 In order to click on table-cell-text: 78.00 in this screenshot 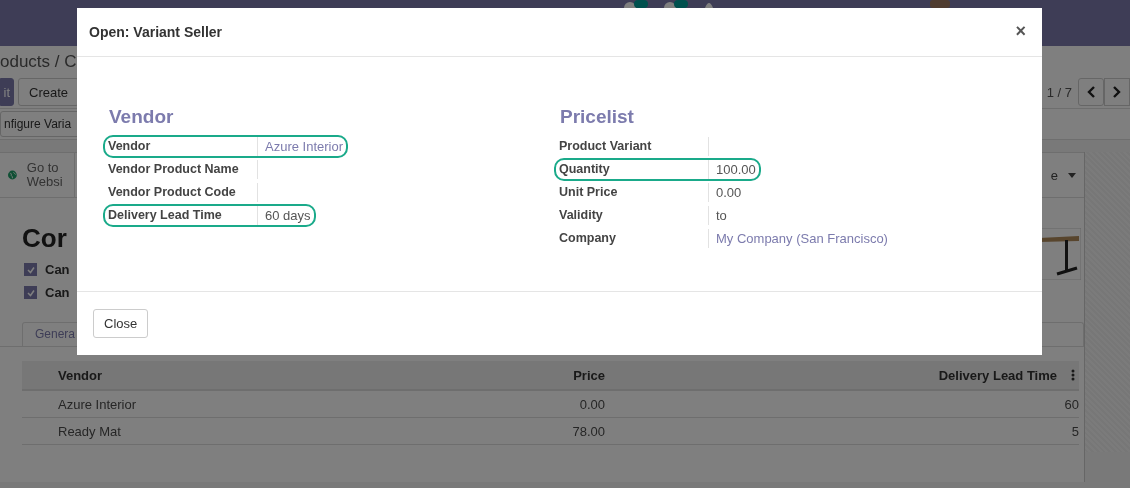, I will do `click(588, 431)`.